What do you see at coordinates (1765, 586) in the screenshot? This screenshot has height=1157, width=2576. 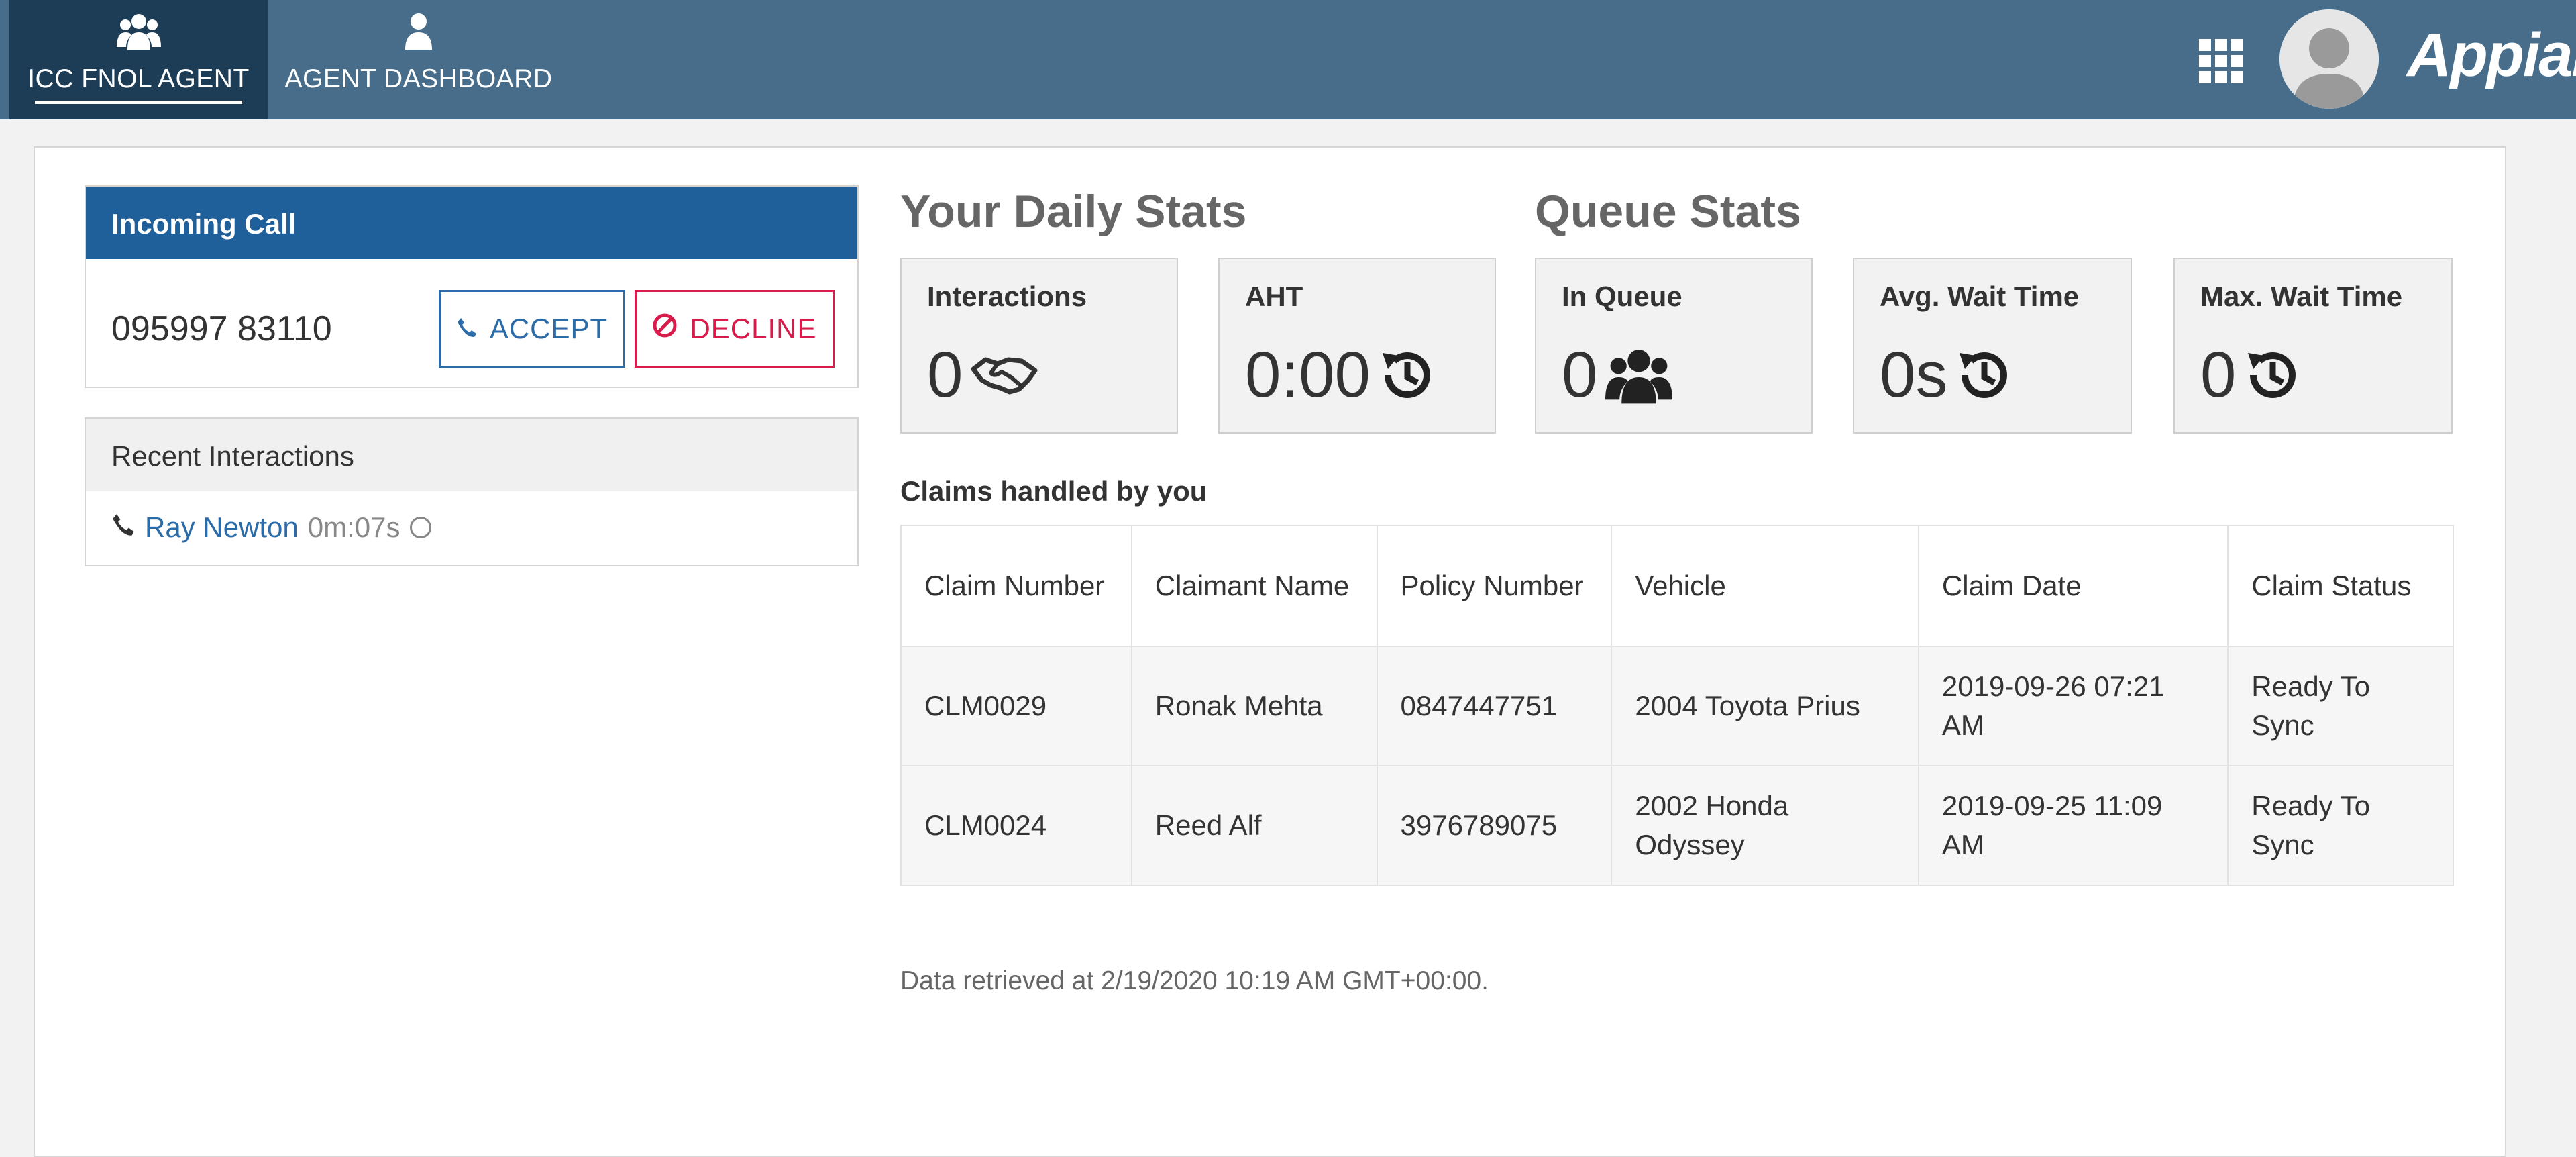 I see `column-header: Vehicle` at bounding box center [1765, 586].